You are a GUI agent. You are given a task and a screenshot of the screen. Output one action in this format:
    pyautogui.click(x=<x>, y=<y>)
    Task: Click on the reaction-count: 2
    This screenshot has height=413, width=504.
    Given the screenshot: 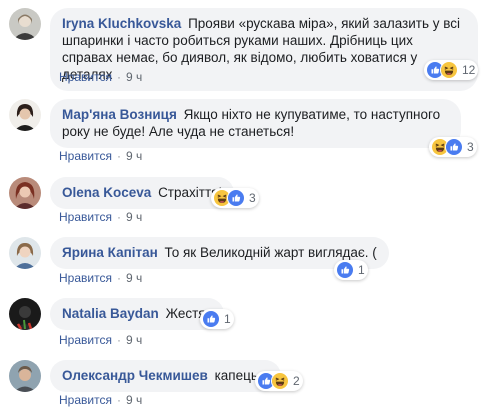 What is the action you would take?
    pyautogui.click(x=296, y=381)
    